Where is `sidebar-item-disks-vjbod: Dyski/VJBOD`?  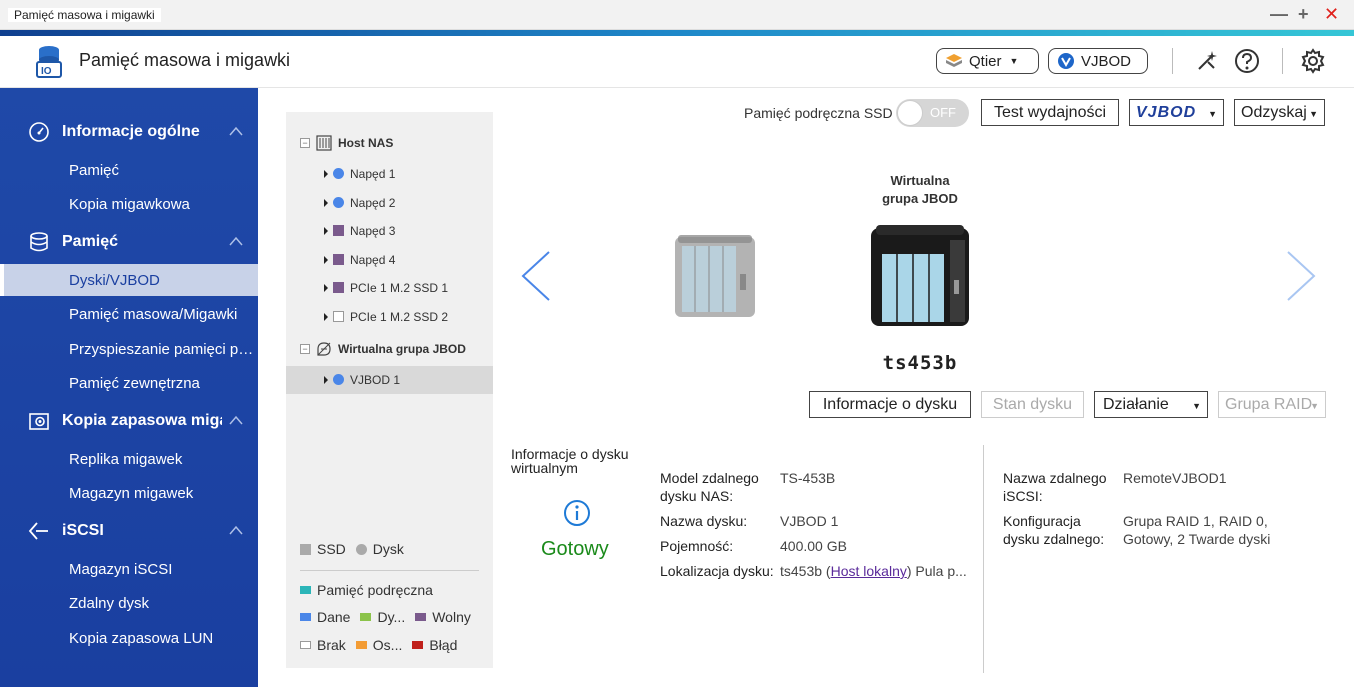 sidebar-item-disks-vjbod: Dyski/VJBOD is located at coordinates (129, 280).